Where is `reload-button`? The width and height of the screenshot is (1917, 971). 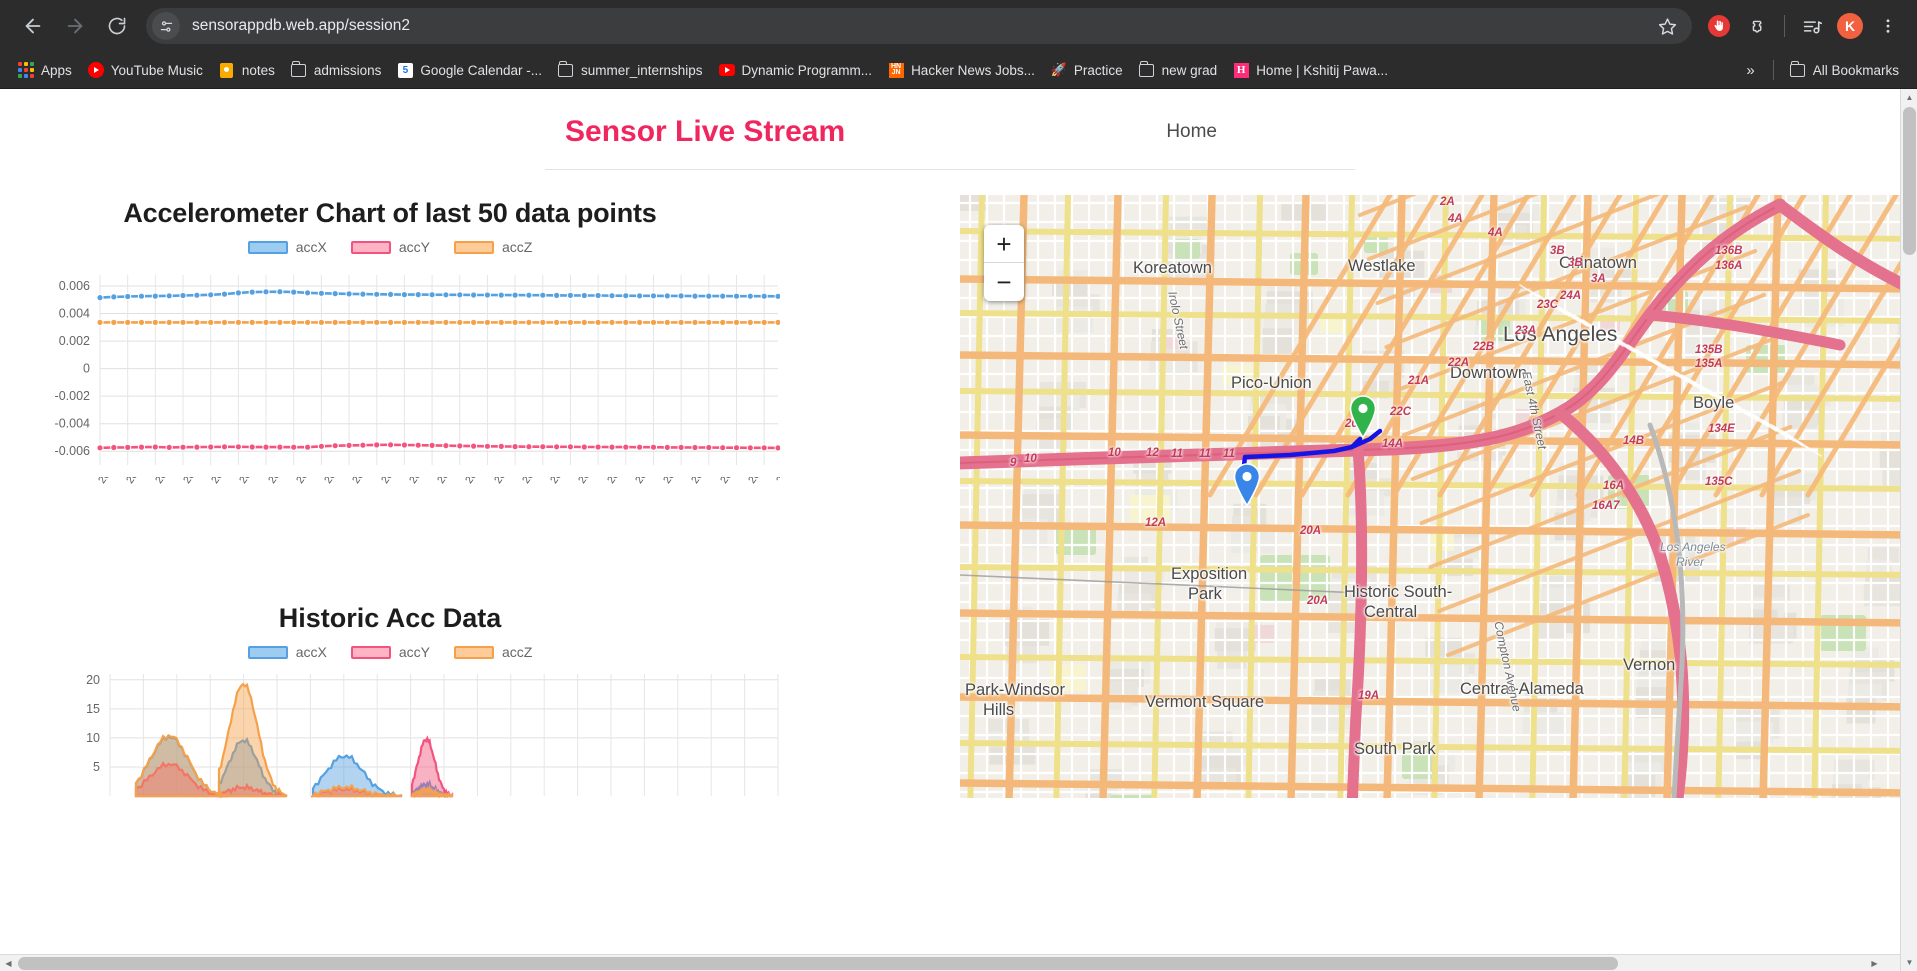 reload-button is located at coordinates (117, 26).